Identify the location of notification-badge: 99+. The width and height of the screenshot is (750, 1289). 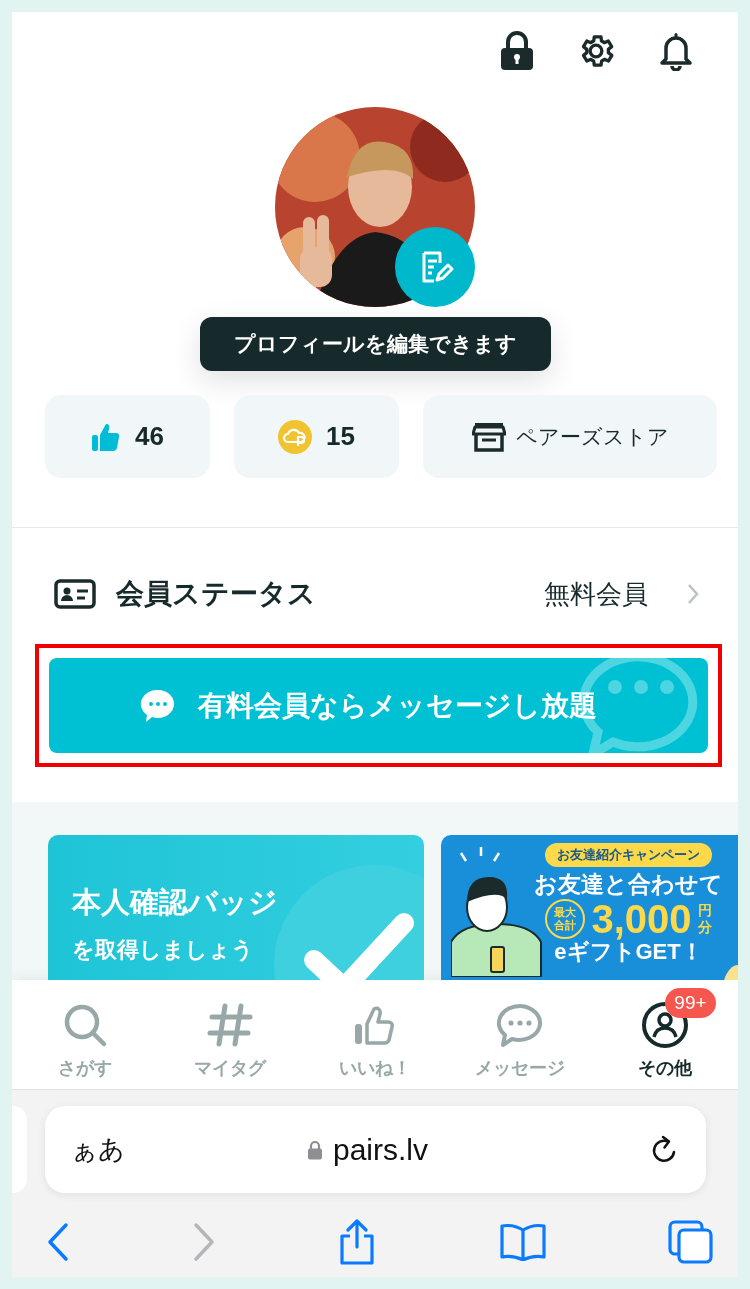
(690, 1003).